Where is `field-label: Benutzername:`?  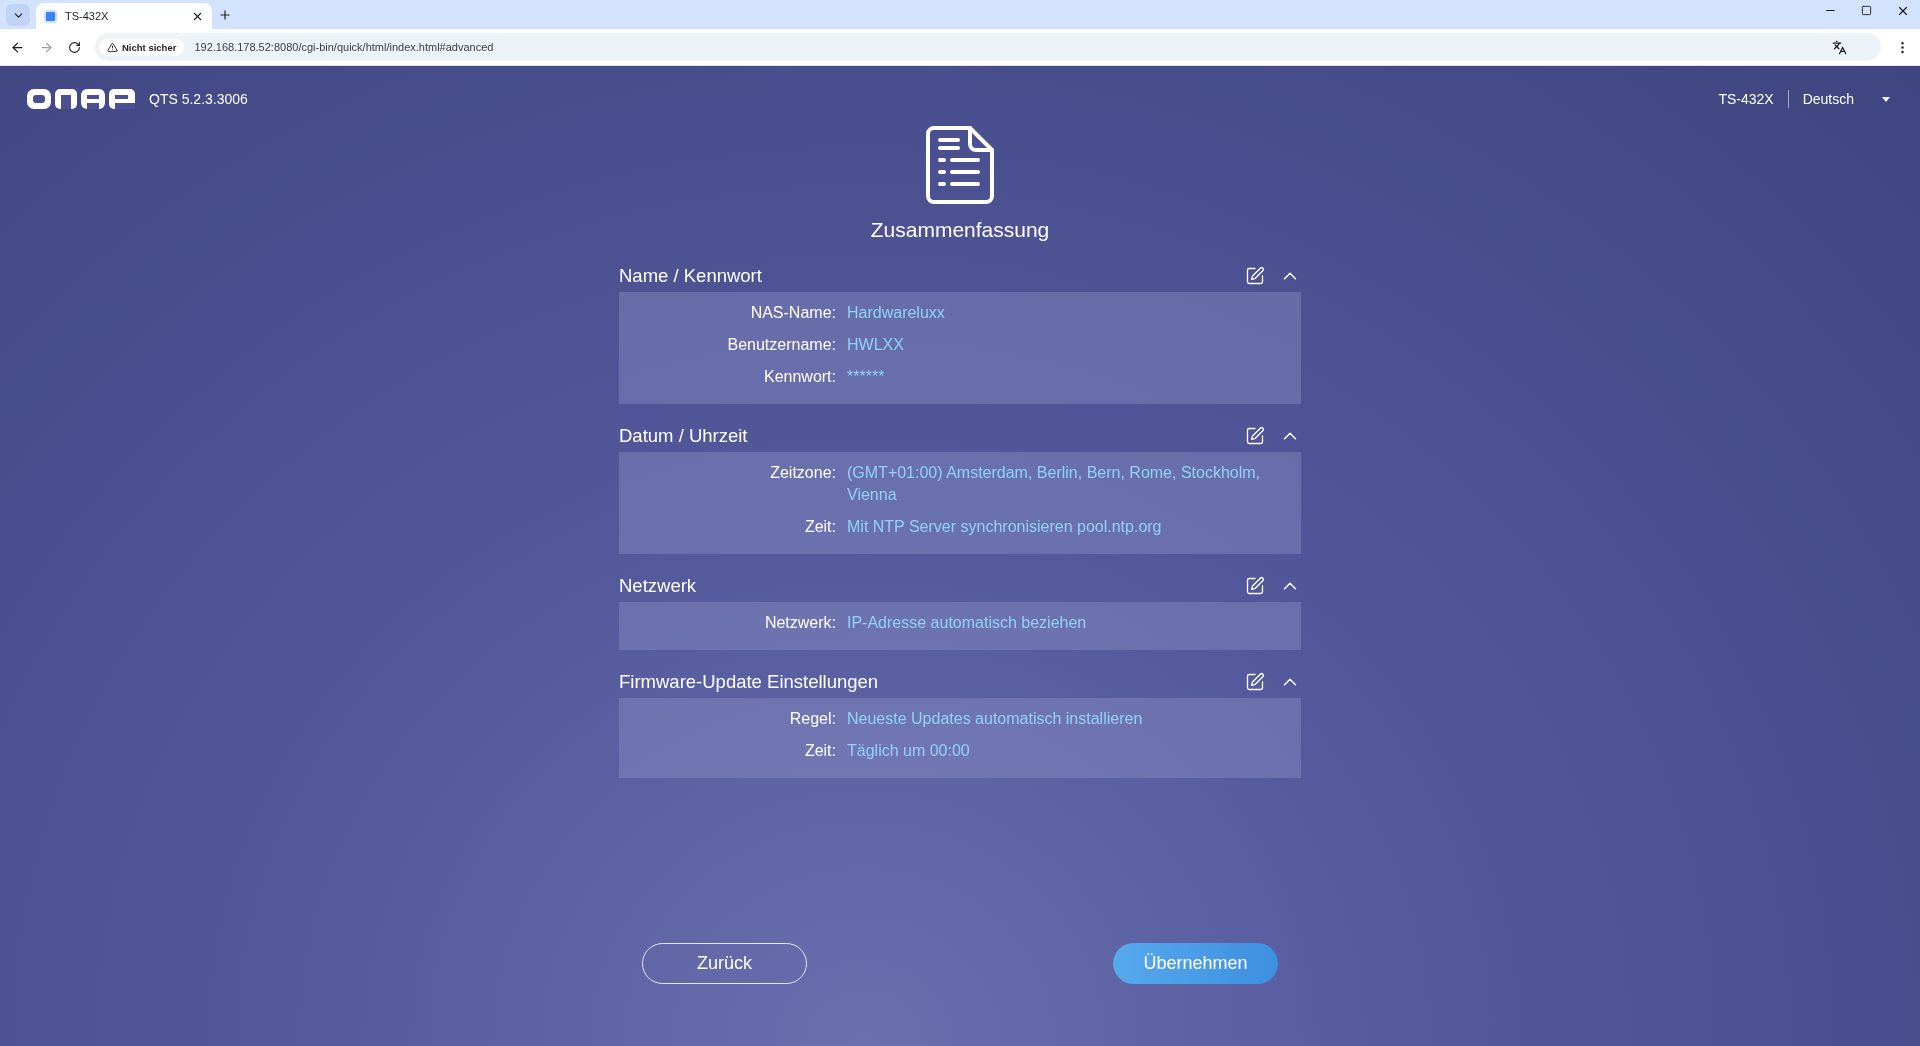
field-label: Benutzername: is located at coordinates (781, 345).